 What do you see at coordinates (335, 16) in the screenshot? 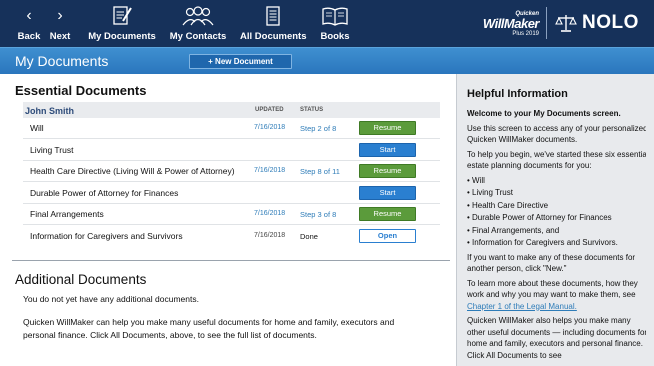
I see `book-icon` at bounding box center [335, 16].